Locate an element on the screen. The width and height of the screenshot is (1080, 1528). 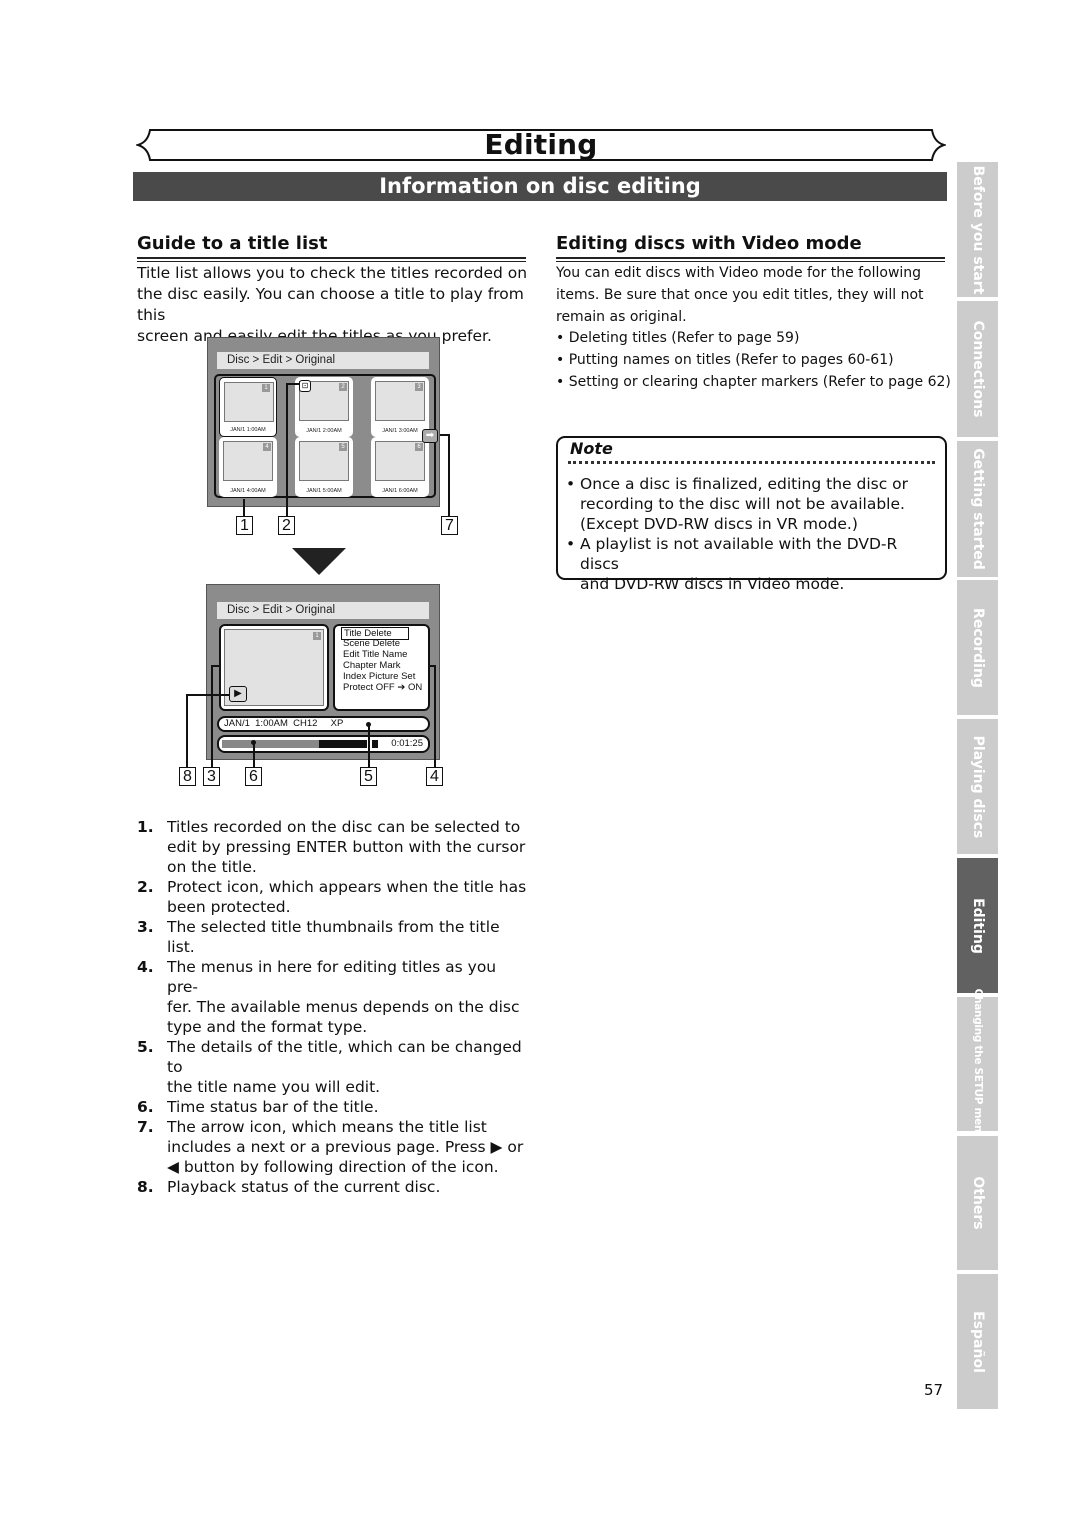
next-page-arrow-icon: ➡ is located at coordinates (430, 436).